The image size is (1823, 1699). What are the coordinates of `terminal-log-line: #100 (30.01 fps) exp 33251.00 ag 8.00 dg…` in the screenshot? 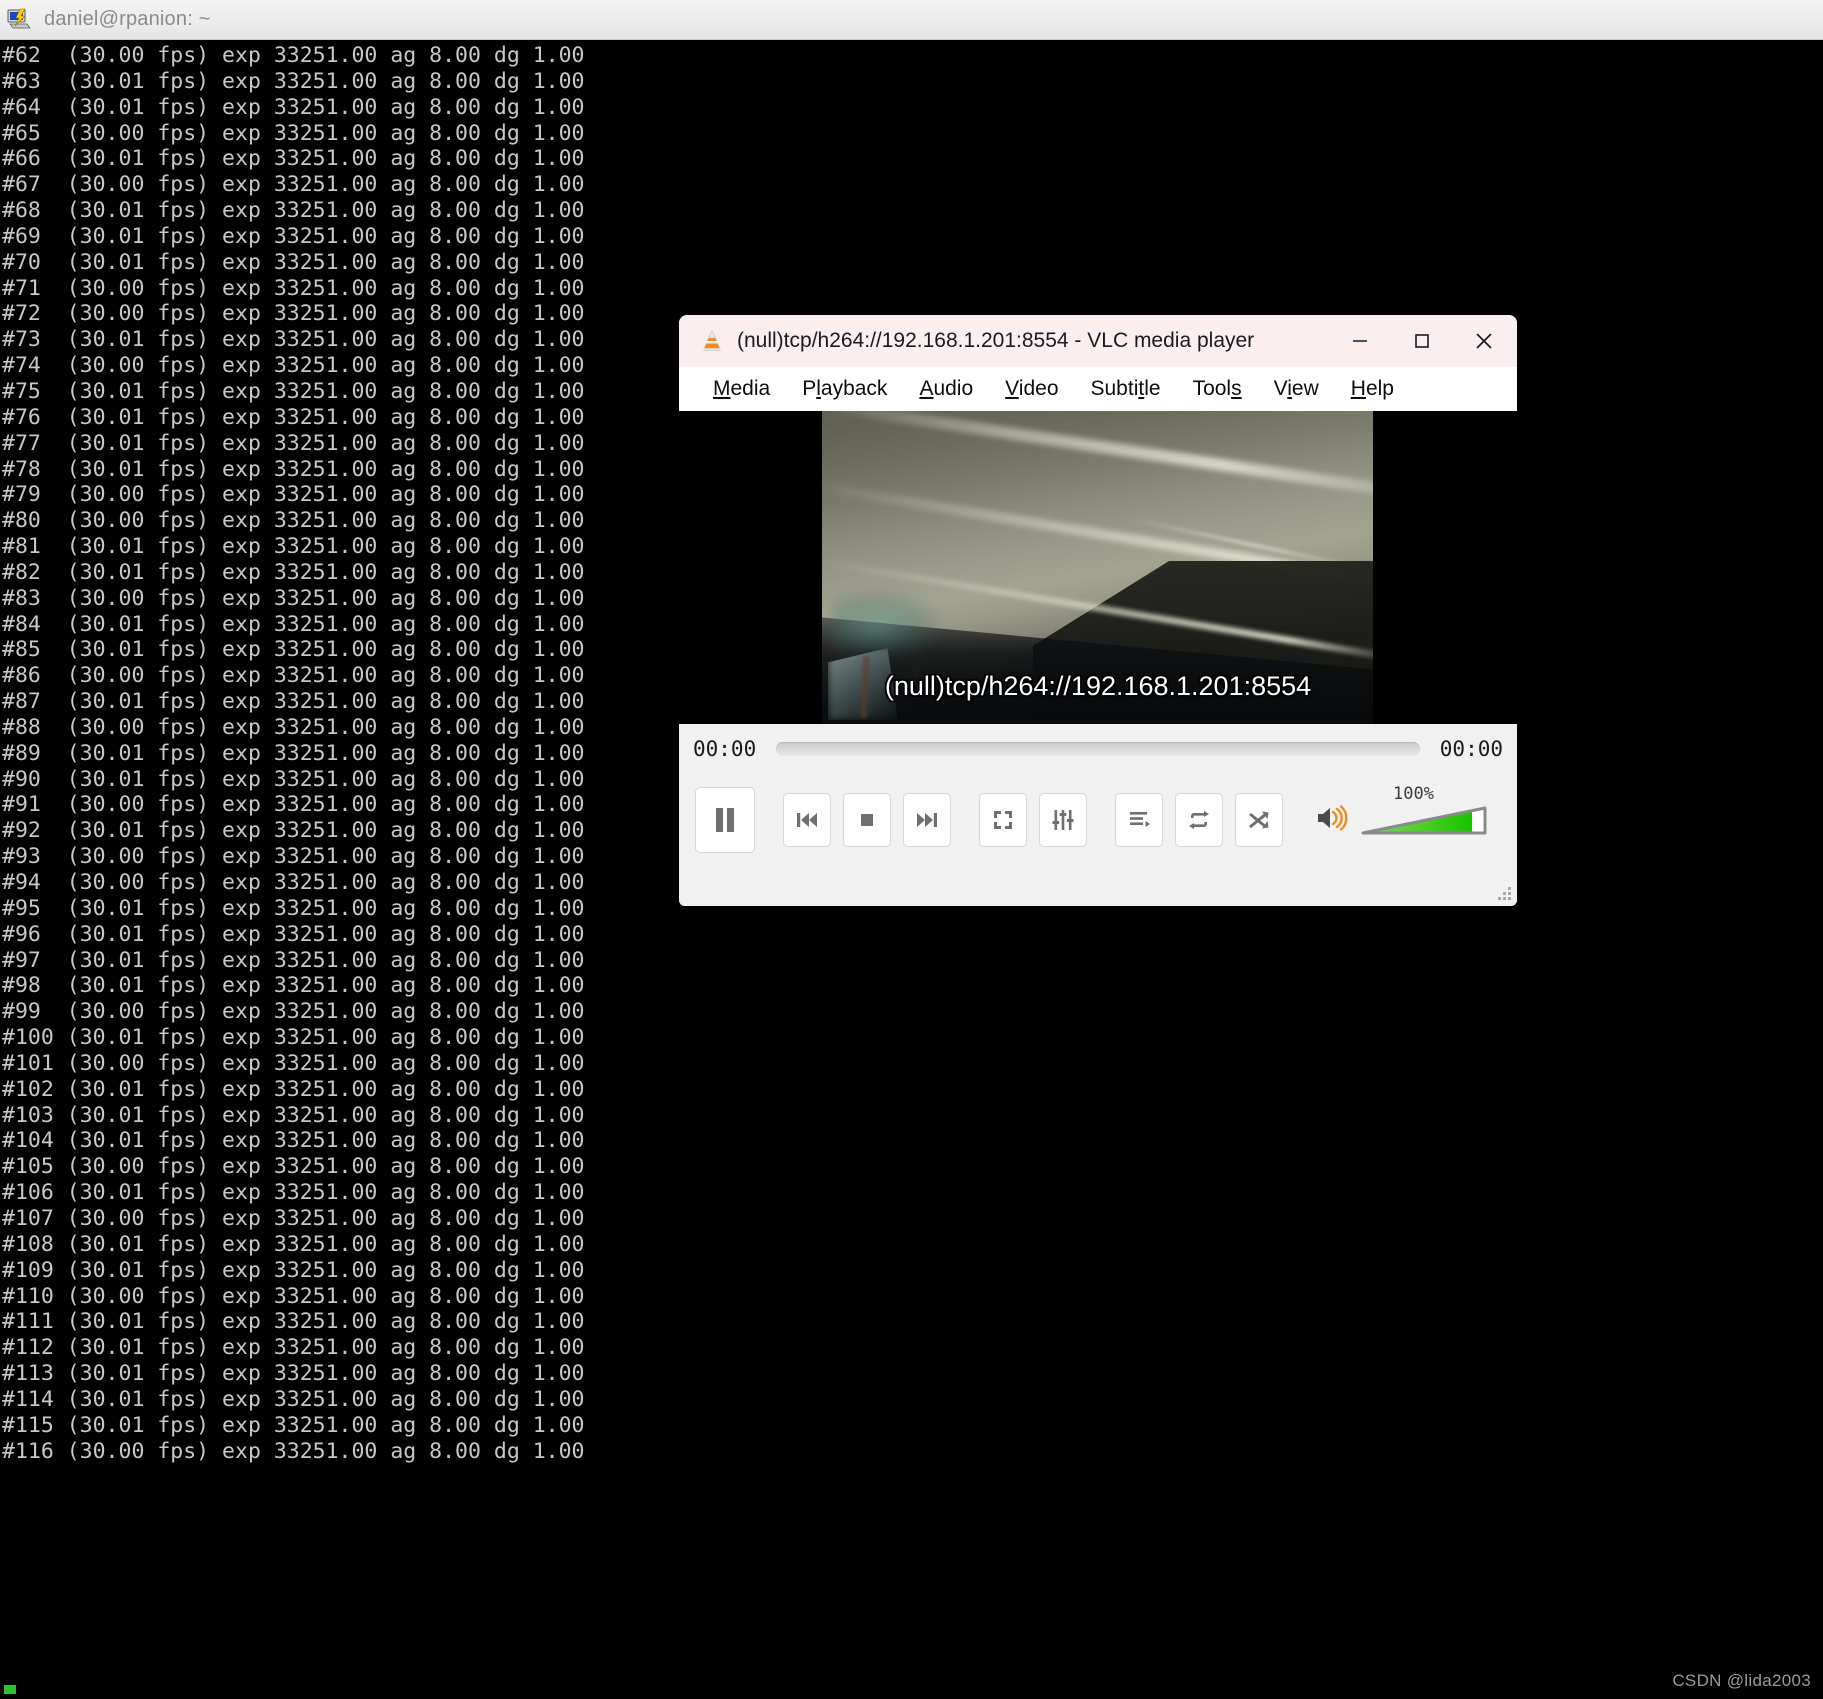 It's located at (293, 1038).